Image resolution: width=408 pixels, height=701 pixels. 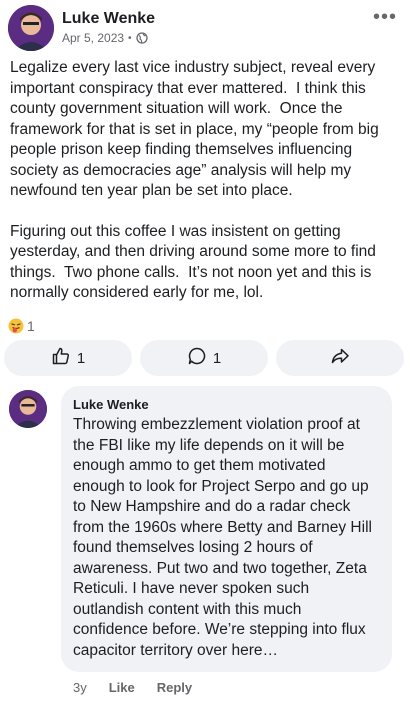 I want to click on share-arrow-icon, so click(x=340, y=358).